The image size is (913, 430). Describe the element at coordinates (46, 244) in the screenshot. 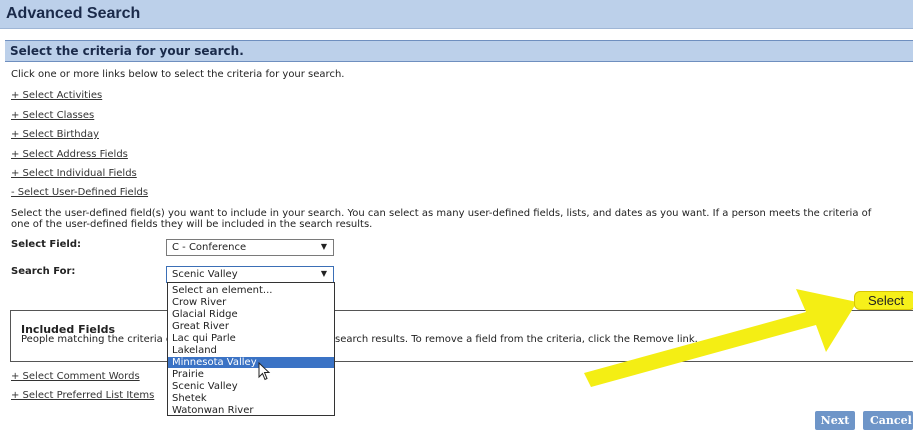

I see `select-field-label: Select Field:` at that location.